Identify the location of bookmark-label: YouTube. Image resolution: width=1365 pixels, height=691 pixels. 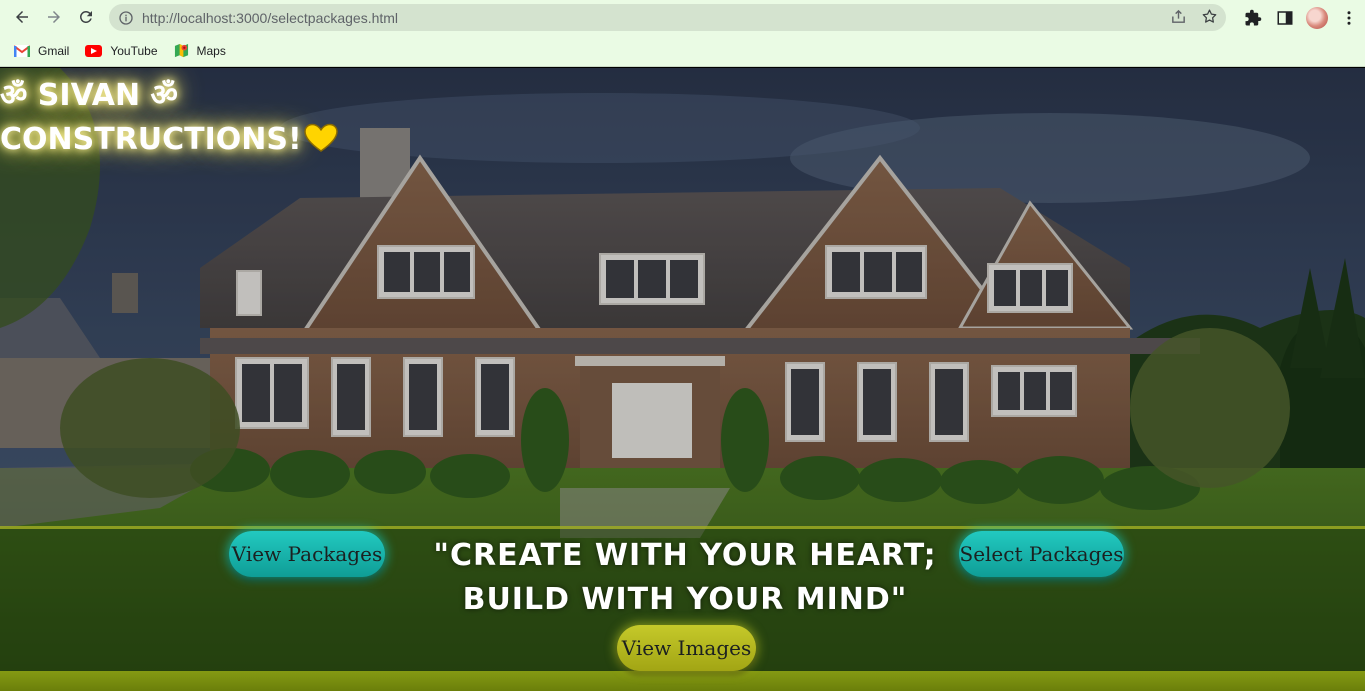
(134, 50).